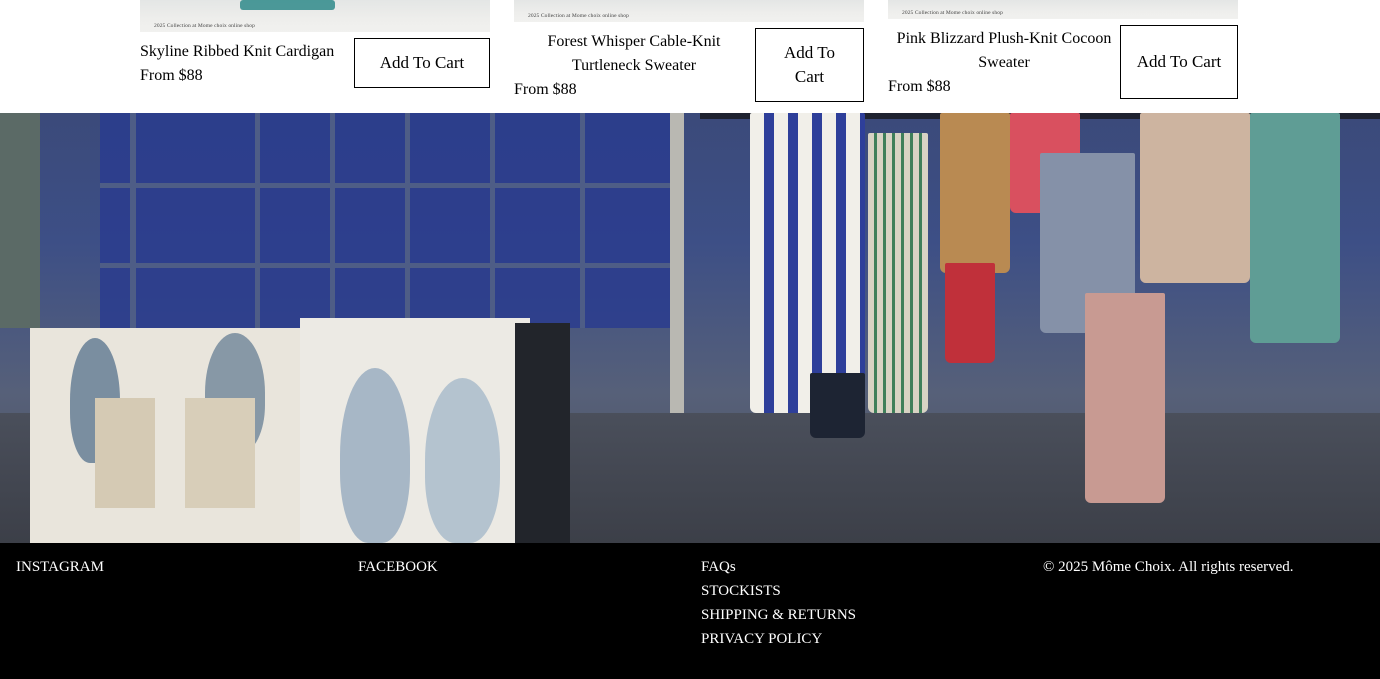 This screenshot has height=679, width=1380. Describe the element at coordinates (778, 615) in the screenshot. I see `shipping-returns-link: SHIPPING & RETURNS` at that location.